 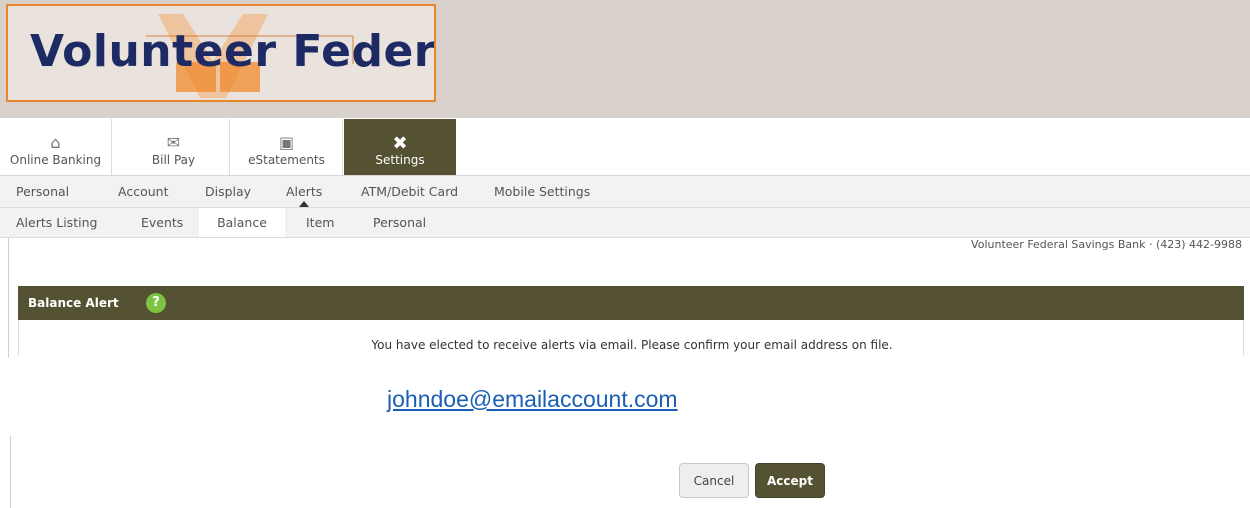 I want to click on alerts-nav-item: Item, so click(x=320, y=222).